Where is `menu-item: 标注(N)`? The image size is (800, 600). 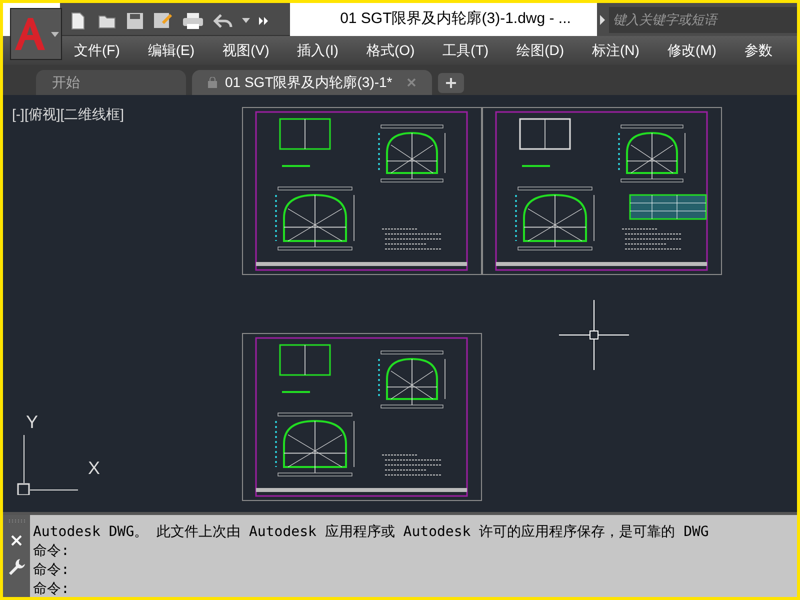 menu-item: 标注(N) is located at coordinates (615, 50).